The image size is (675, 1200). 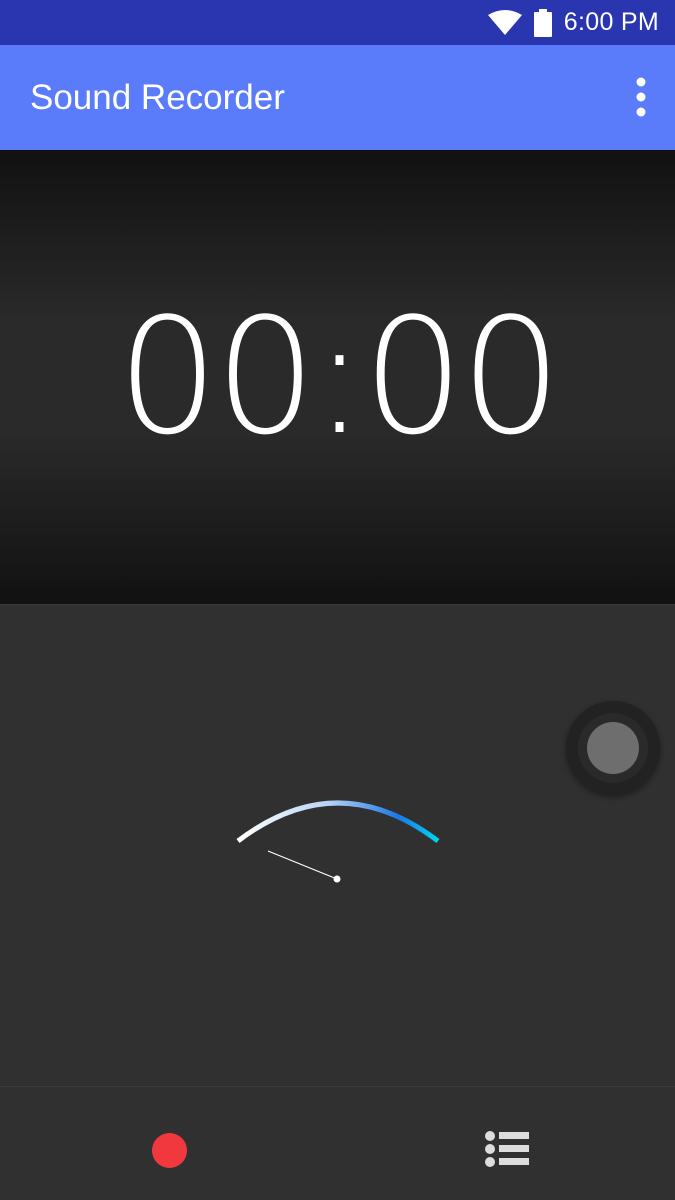 What do you see at coordinates (542, 22) in the screenshot?
I see `battery-icon` at bounding box center [542, 22].